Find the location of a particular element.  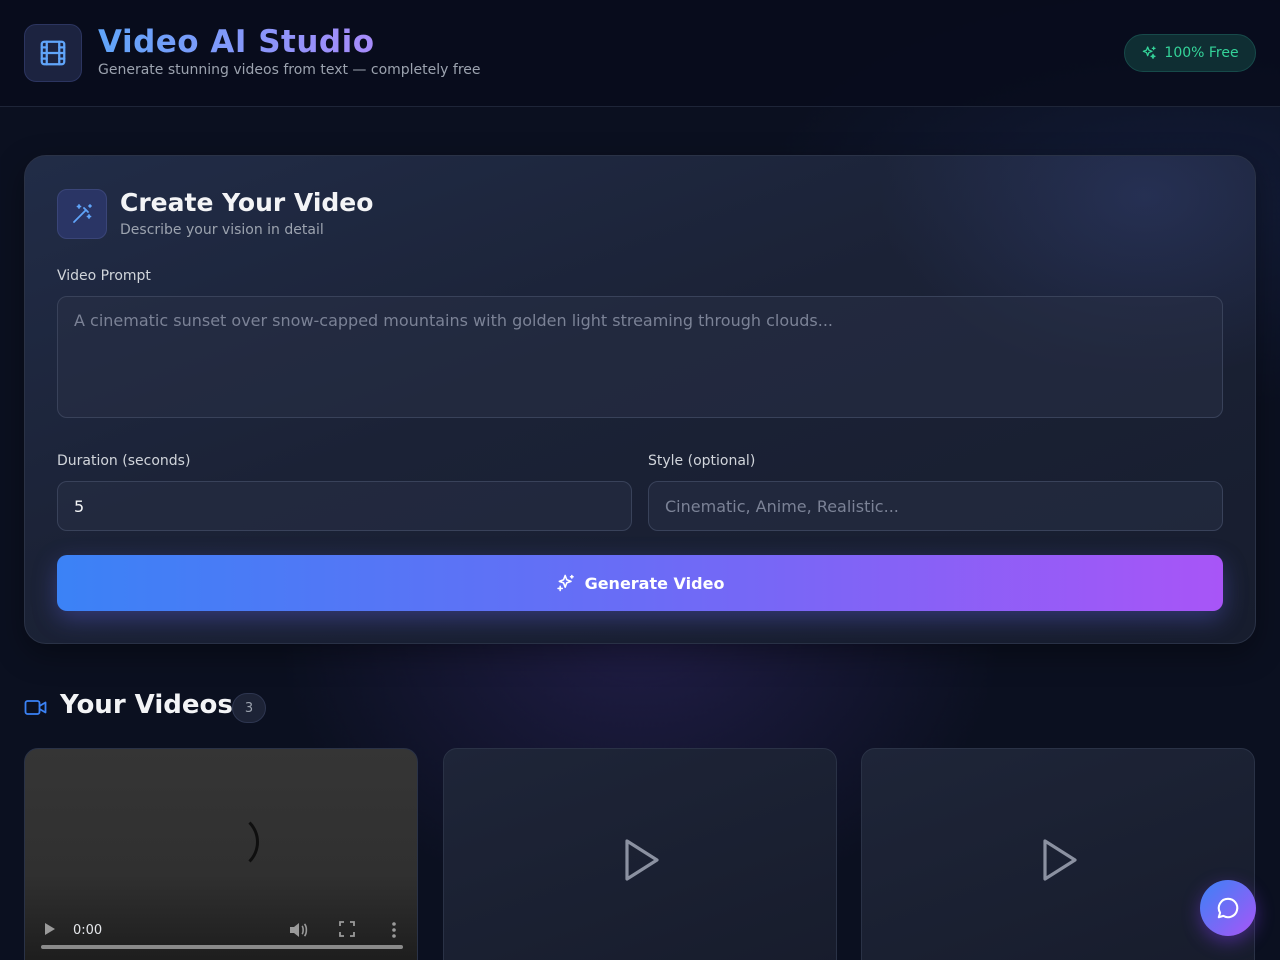

card-icon-box is located at coordinates (82, 214).